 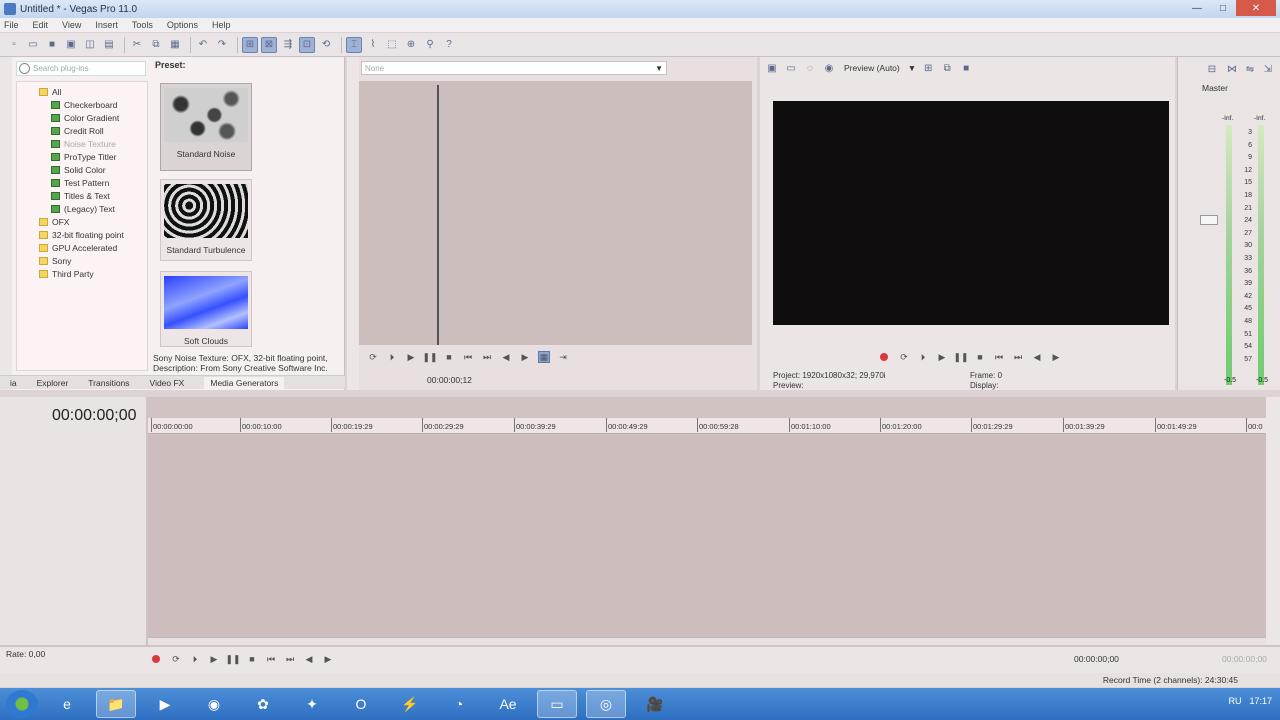 What do you see at coordinates (13, 383) in the screenshot?
I see `tab-project-media: ia` at bounding box center [13, 383].